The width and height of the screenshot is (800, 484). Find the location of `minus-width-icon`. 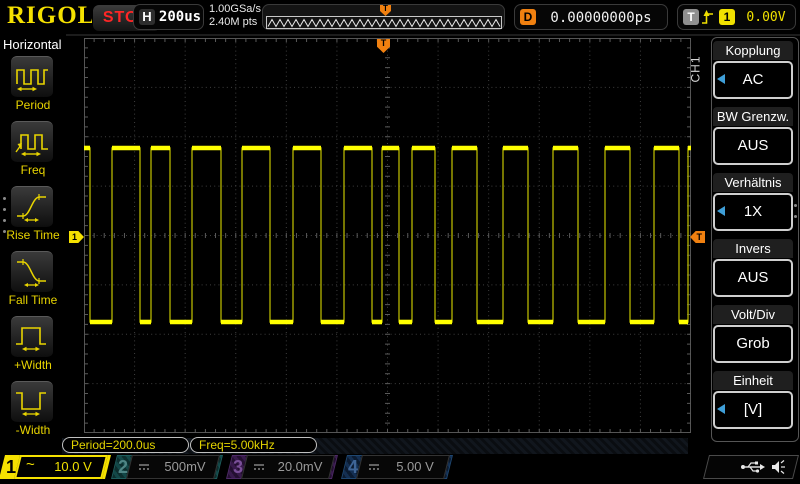

minus-width-icon is located at coordinates (31, 404).